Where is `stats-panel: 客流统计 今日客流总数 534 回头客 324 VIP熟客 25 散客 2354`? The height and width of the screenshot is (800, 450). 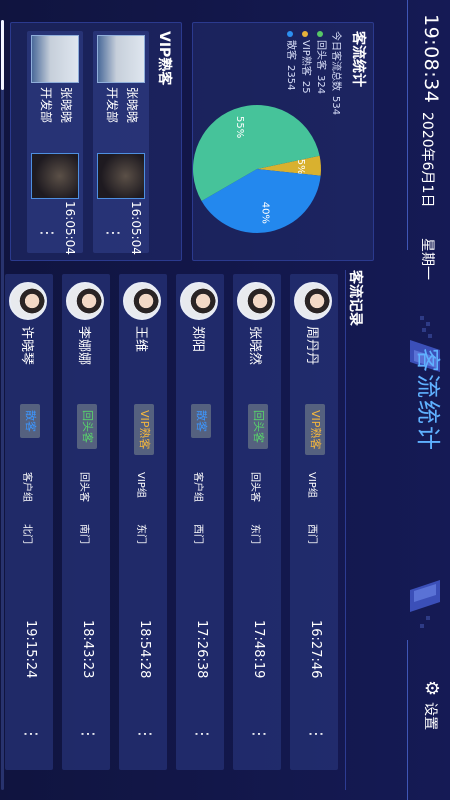 stats-panel: 客流统计 今日客流总数 534 回头客 324 VIP熟客 25 散客 2354 is located at coordinates (283, 141).